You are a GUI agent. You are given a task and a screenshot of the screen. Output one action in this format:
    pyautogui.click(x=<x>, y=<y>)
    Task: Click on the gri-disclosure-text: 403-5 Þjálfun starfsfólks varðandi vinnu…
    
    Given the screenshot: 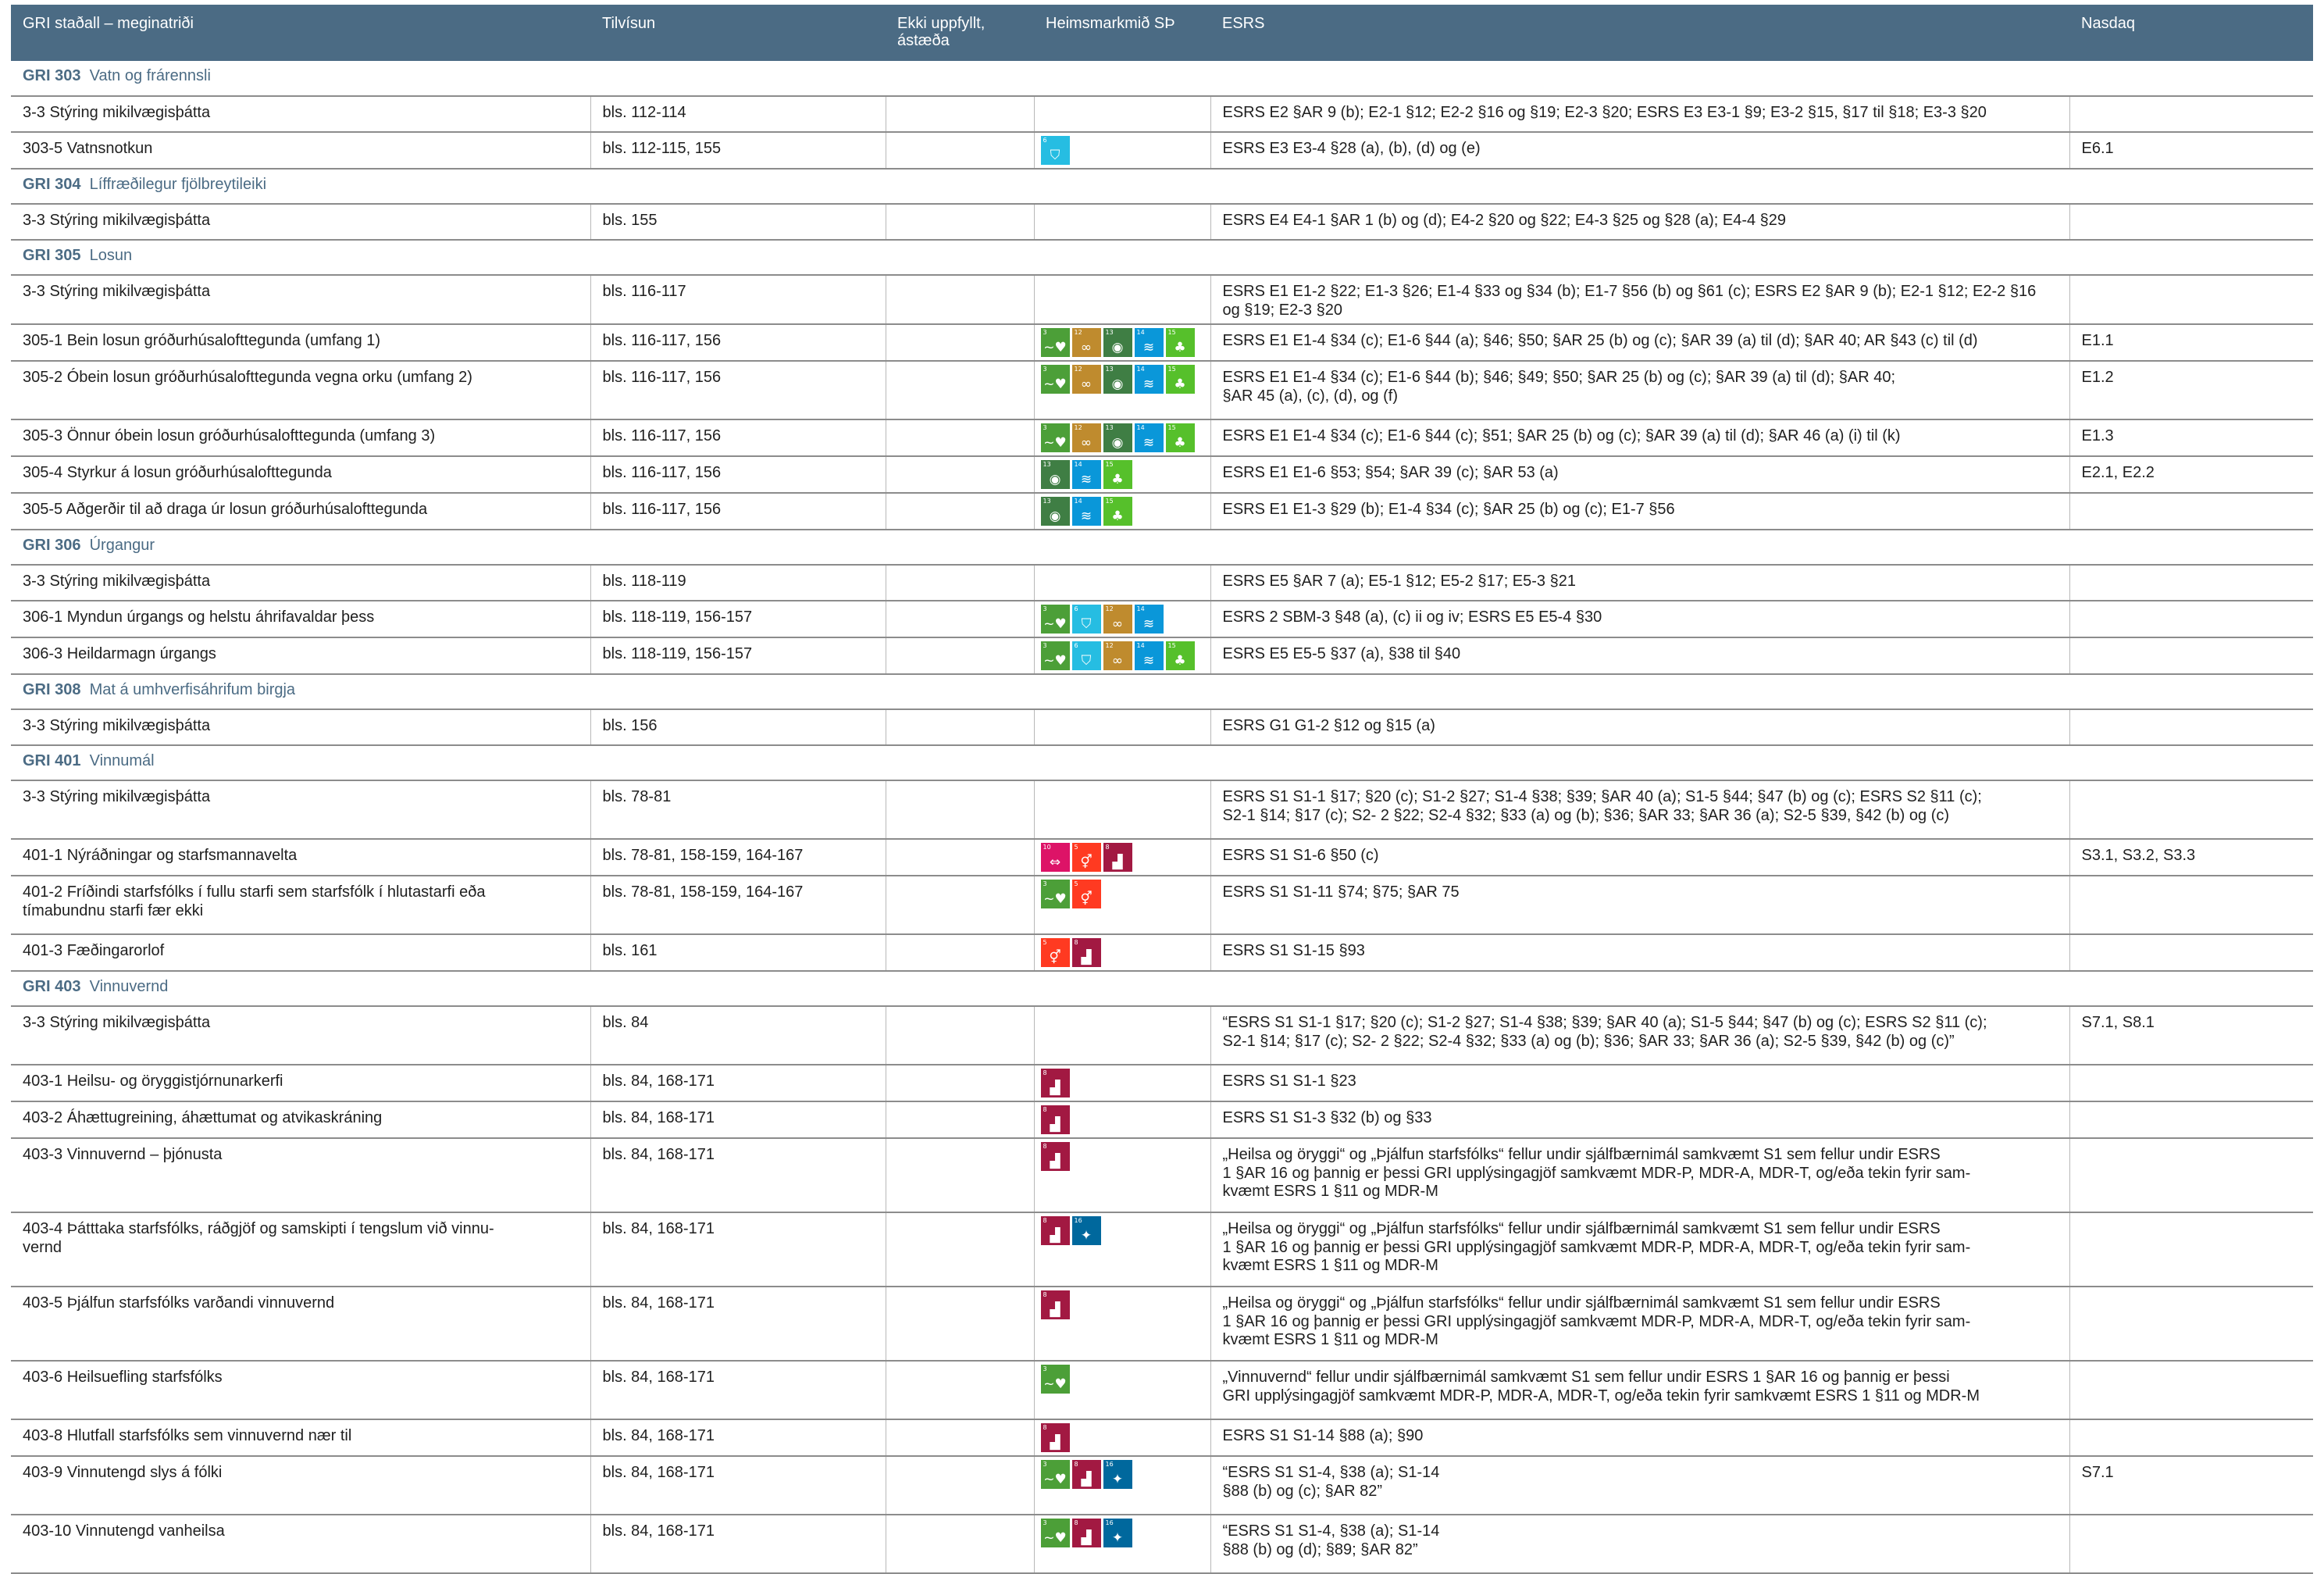 What is the action you would take?
    pyautogui.click(x=179, y=1303)
    